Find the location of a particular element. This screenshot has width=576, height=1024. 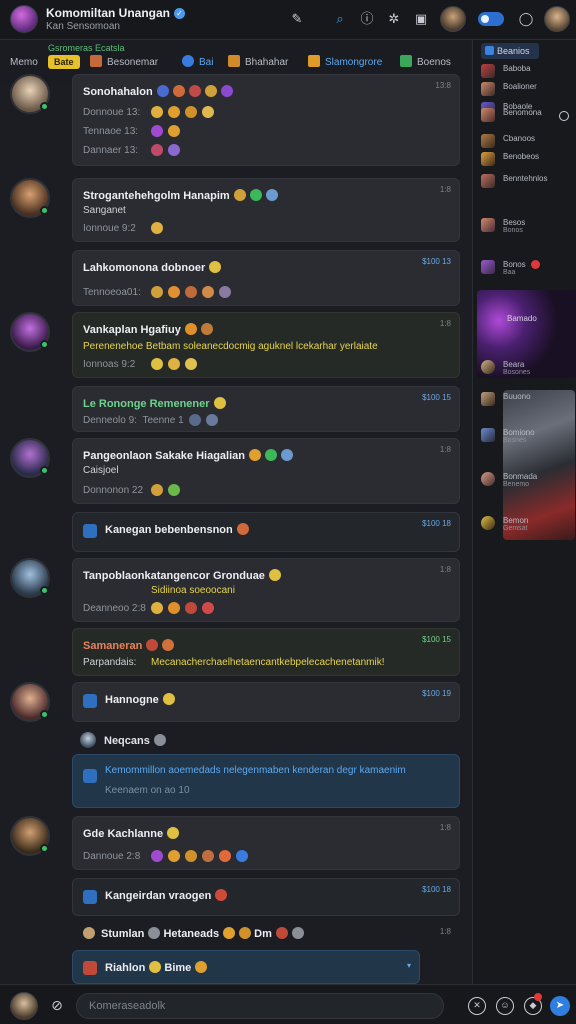

rail-sub: Bosones is located at coordinates (517, 372).